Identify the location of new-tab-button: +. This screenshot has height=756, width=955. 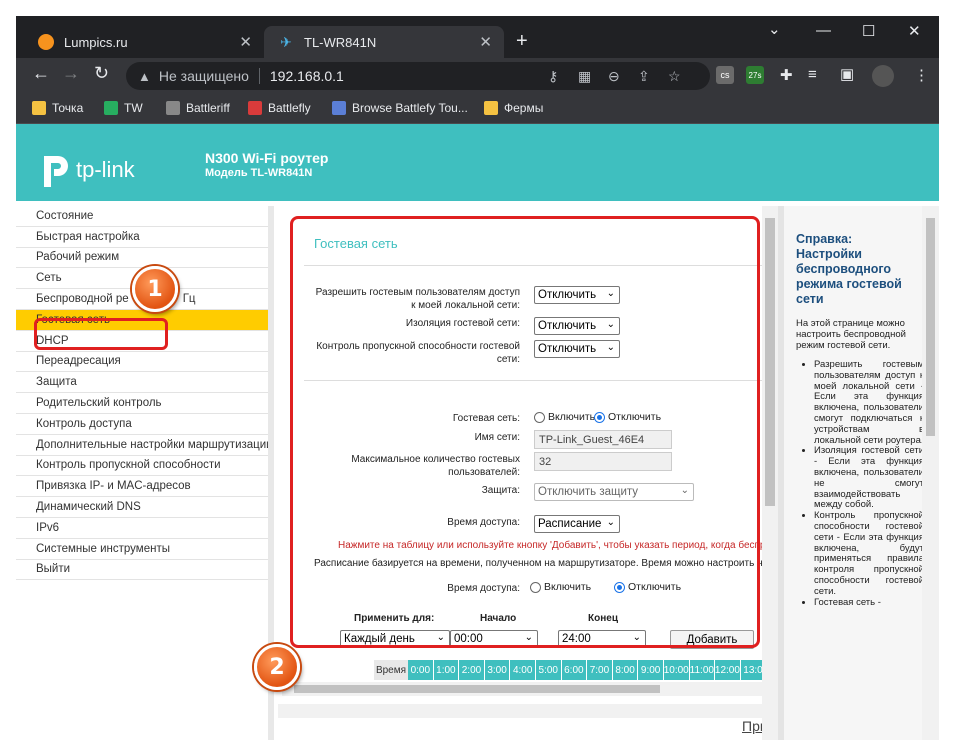
(522, 41).